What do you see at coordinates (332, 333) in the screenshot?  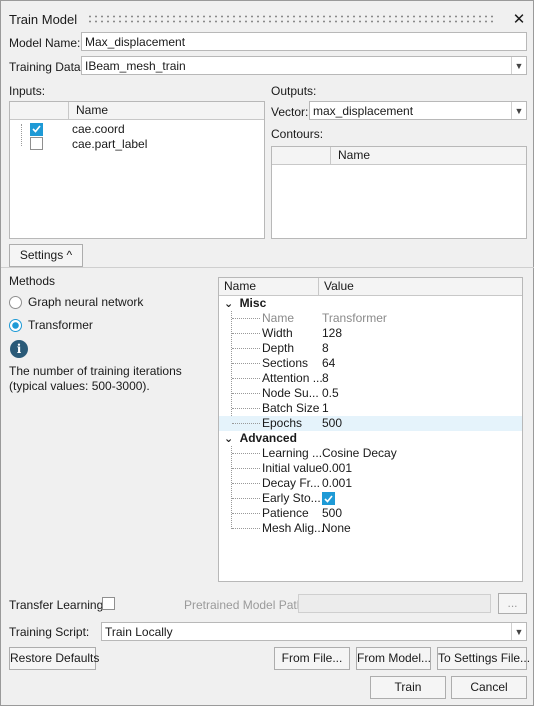 I see `prop-value: 128` at bounding box center [332, 333].